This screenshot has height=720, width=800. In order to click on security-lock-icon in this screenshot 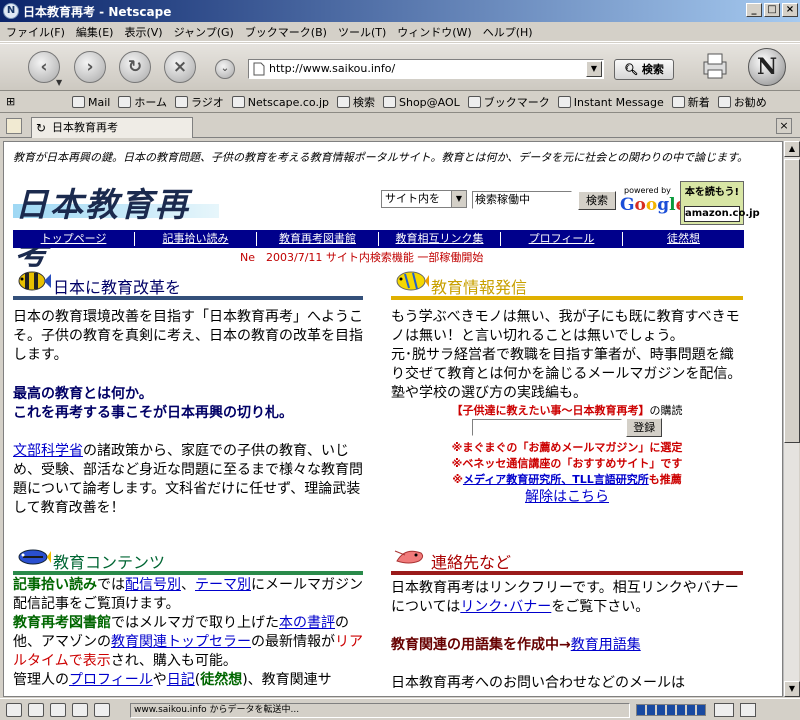, I will do `click(748, 710)`.